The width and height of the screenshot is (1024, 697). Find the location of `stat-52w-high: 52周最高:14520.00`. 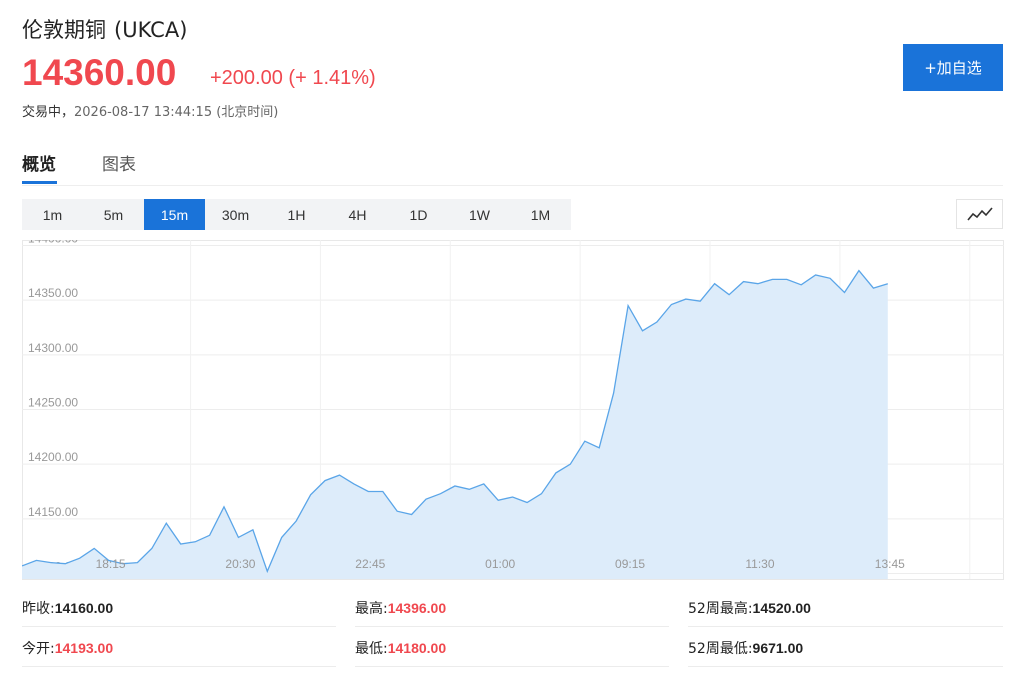

stat-52w-high: 52周最高:14520.00 is located at coordinates (749, 608).